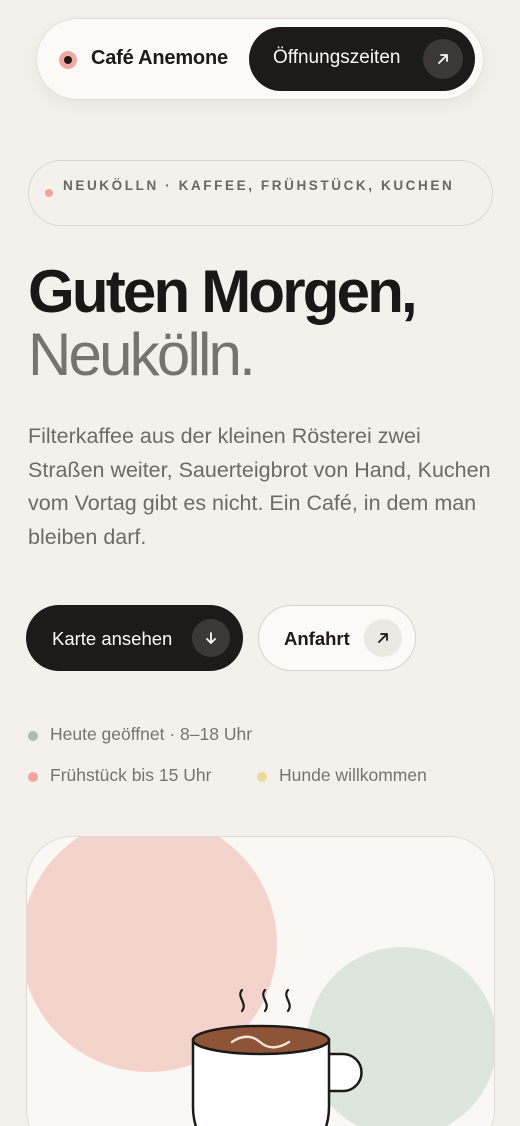 Image resolution: width=520 pixels, height=1126 pixels. Describe the element at coordinates (337, 57) in the screenshot. I see `opening-hours-label: Öffnungszeiten` at that location.